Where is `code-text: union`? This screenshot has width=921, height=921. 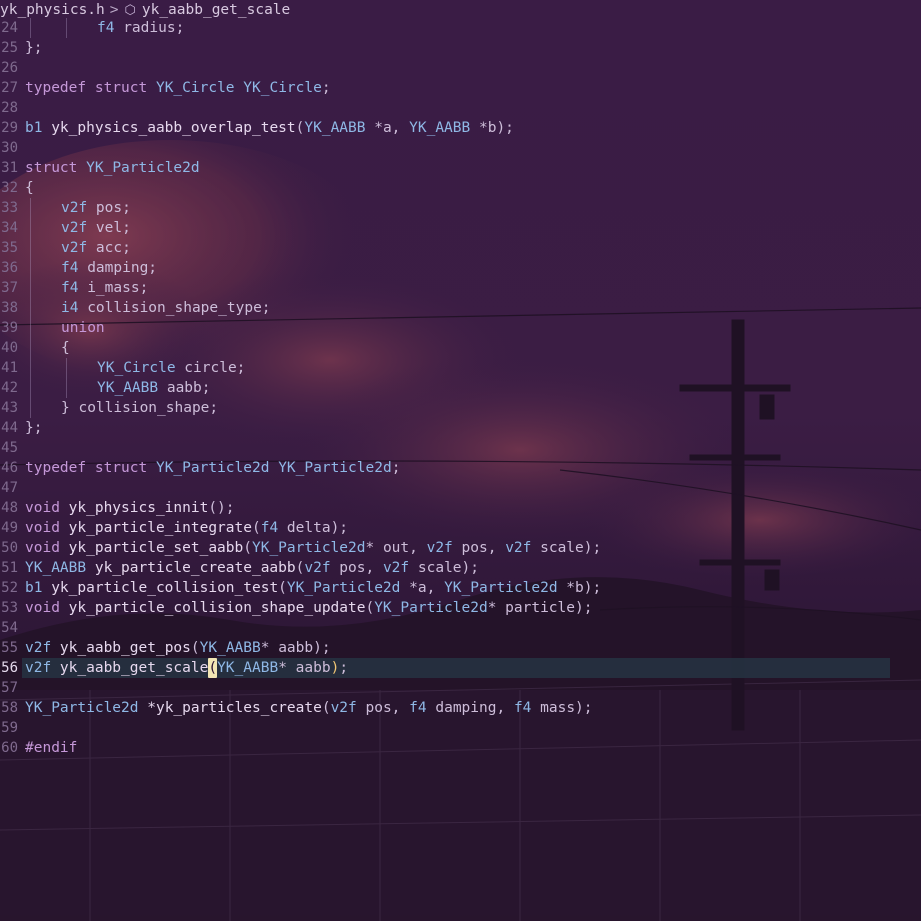
code-text: union is located at coordinates (83, 328).